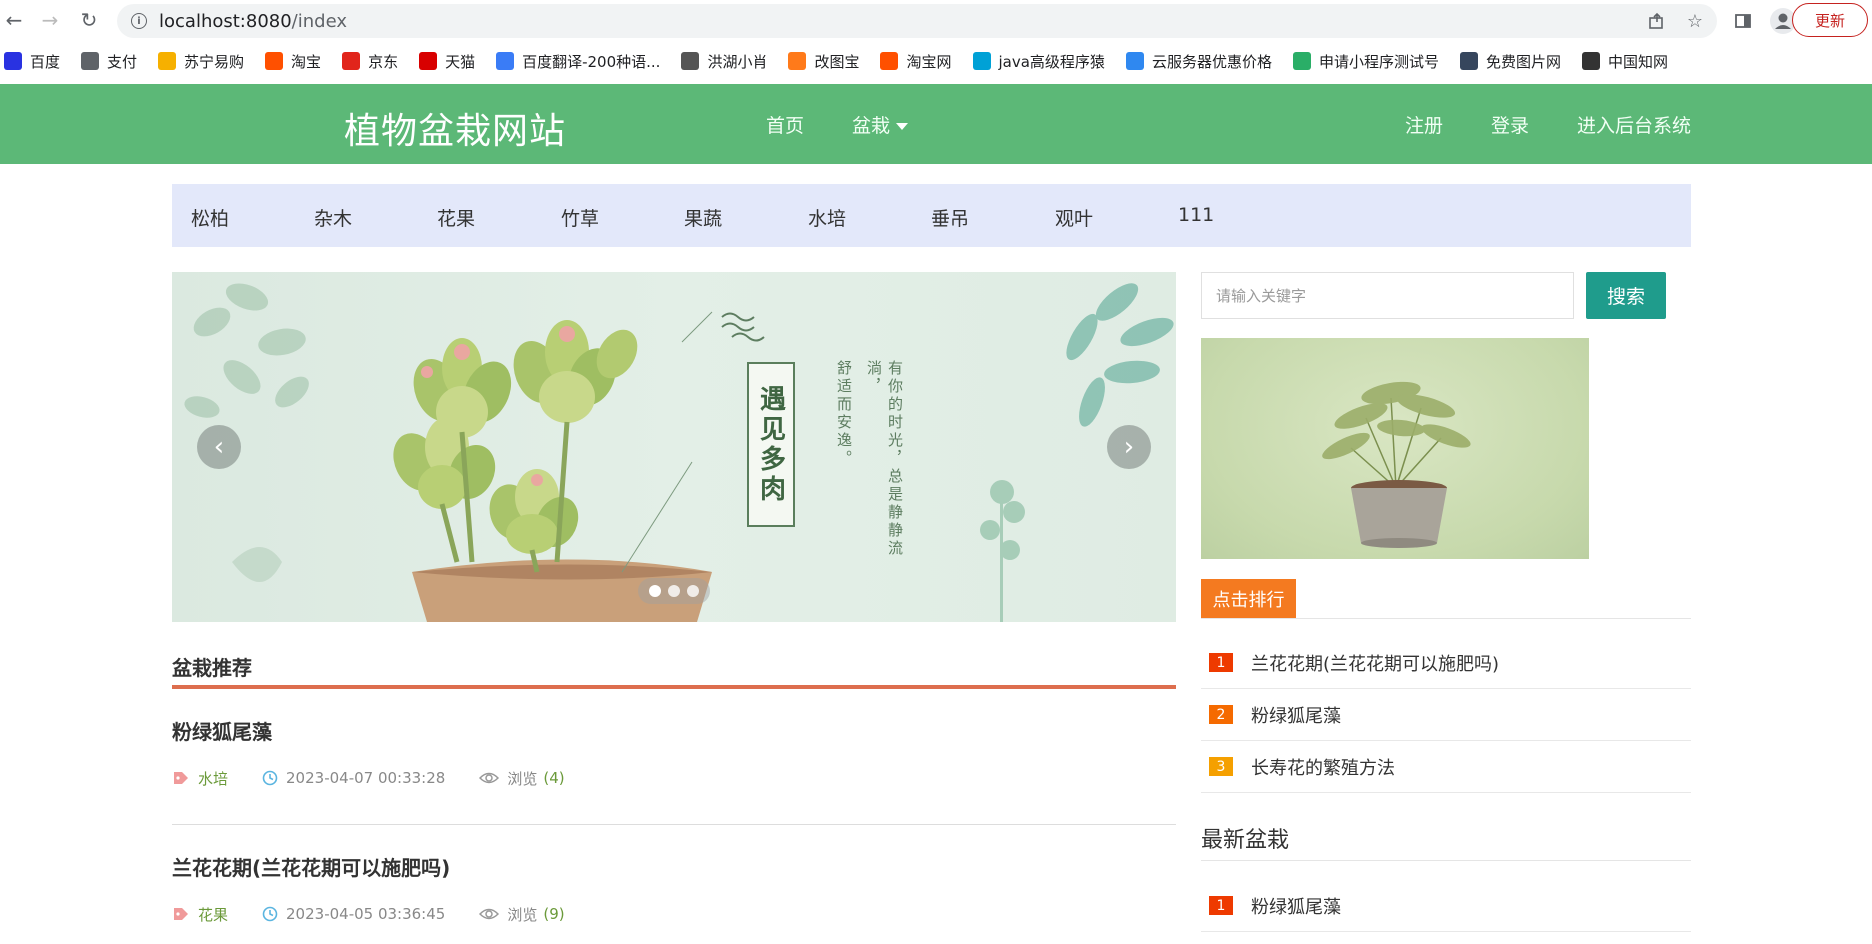 The image size is (1872, 944). What do you see at coordinates (580, 217) in the screenshot?
I see `category-item: 竹草` at bounding box center [580, 217].